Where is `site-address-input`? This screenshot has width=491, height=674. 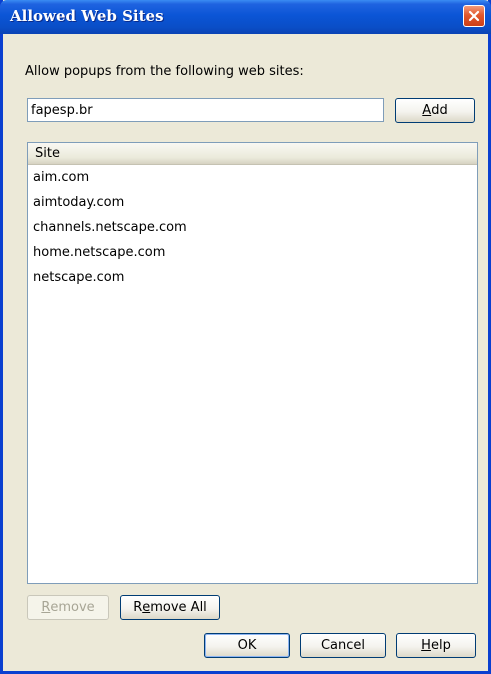 site-address-input is located at coordinates (205, 110).